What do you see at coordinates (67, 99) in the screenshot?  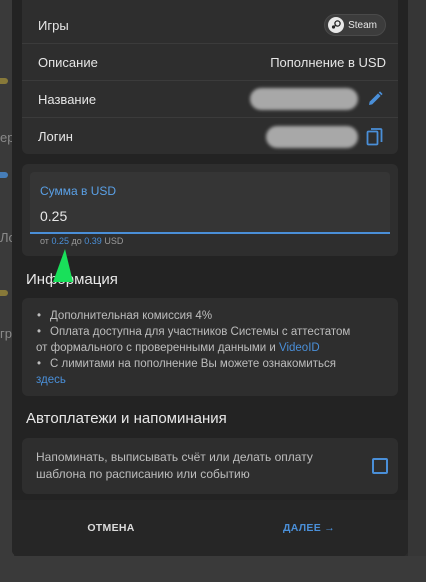 I see `row-label: Название` at bounding box center [67, 99].